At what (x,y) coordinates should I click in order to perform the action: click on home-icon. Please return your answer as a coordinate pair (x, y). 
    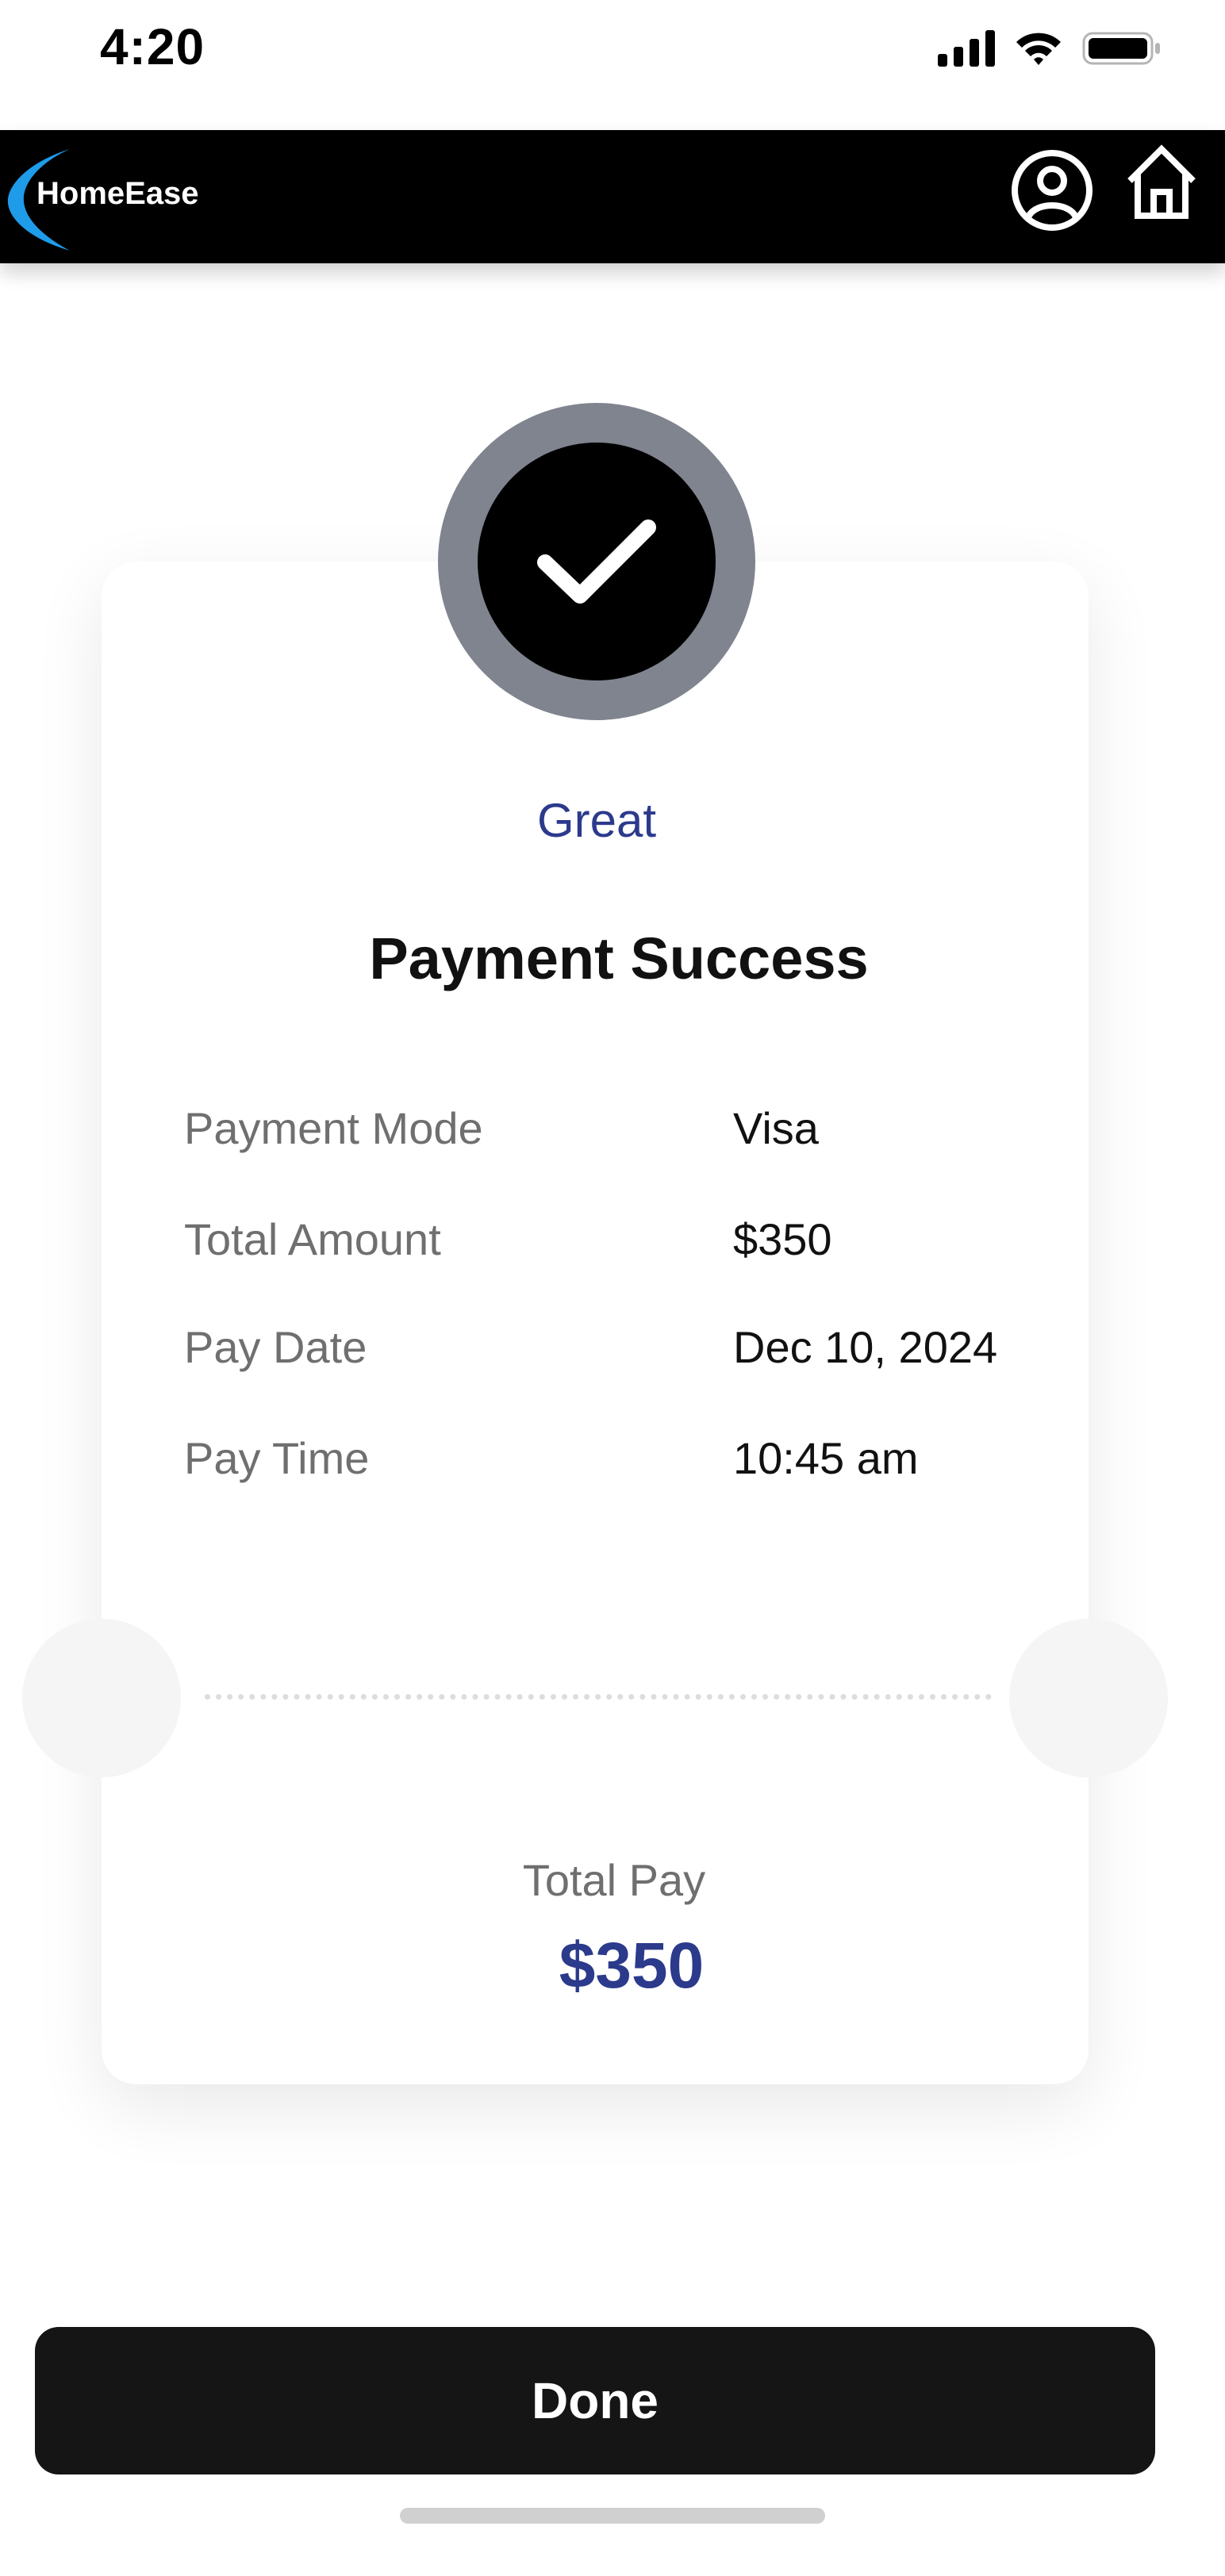
    Looking at the image, I should click on (1161, 185).